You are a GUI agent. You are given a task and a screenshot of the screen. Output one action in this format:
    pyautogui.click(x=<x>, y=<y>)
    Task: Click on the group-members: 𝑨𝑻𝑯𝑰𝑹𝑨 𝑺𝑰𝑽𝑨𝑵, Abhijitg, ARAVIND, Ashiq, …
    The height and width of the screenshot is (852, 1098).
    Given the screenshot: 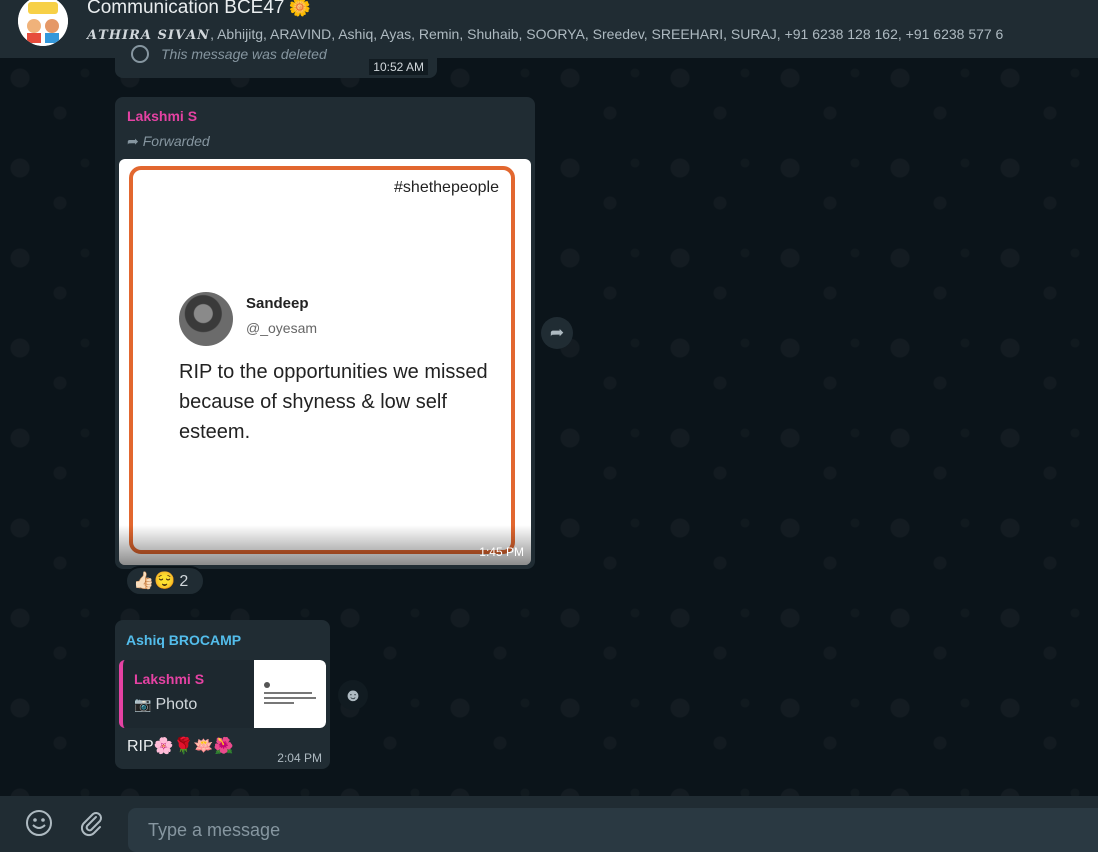 What is the action you would take?
    pyautogui.click(x=545, y=34)
    